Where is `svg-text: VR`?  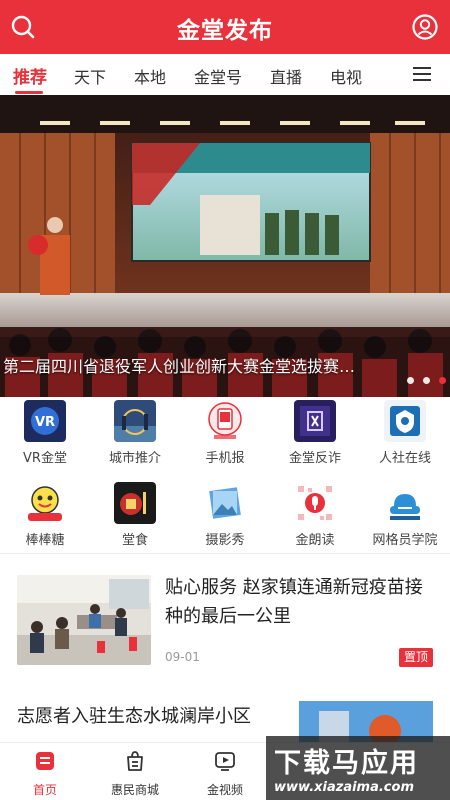 svg-text: VR is located at coordinates (45, 422).